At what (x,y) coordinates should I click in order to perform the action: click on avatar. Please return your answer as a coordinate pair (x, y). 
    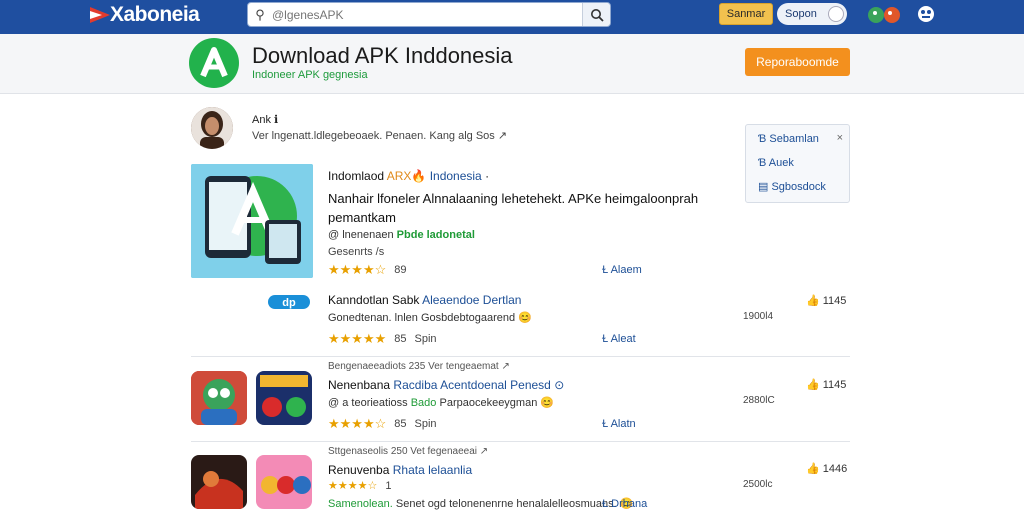
    Looking at the image, I should click on (212, 128).